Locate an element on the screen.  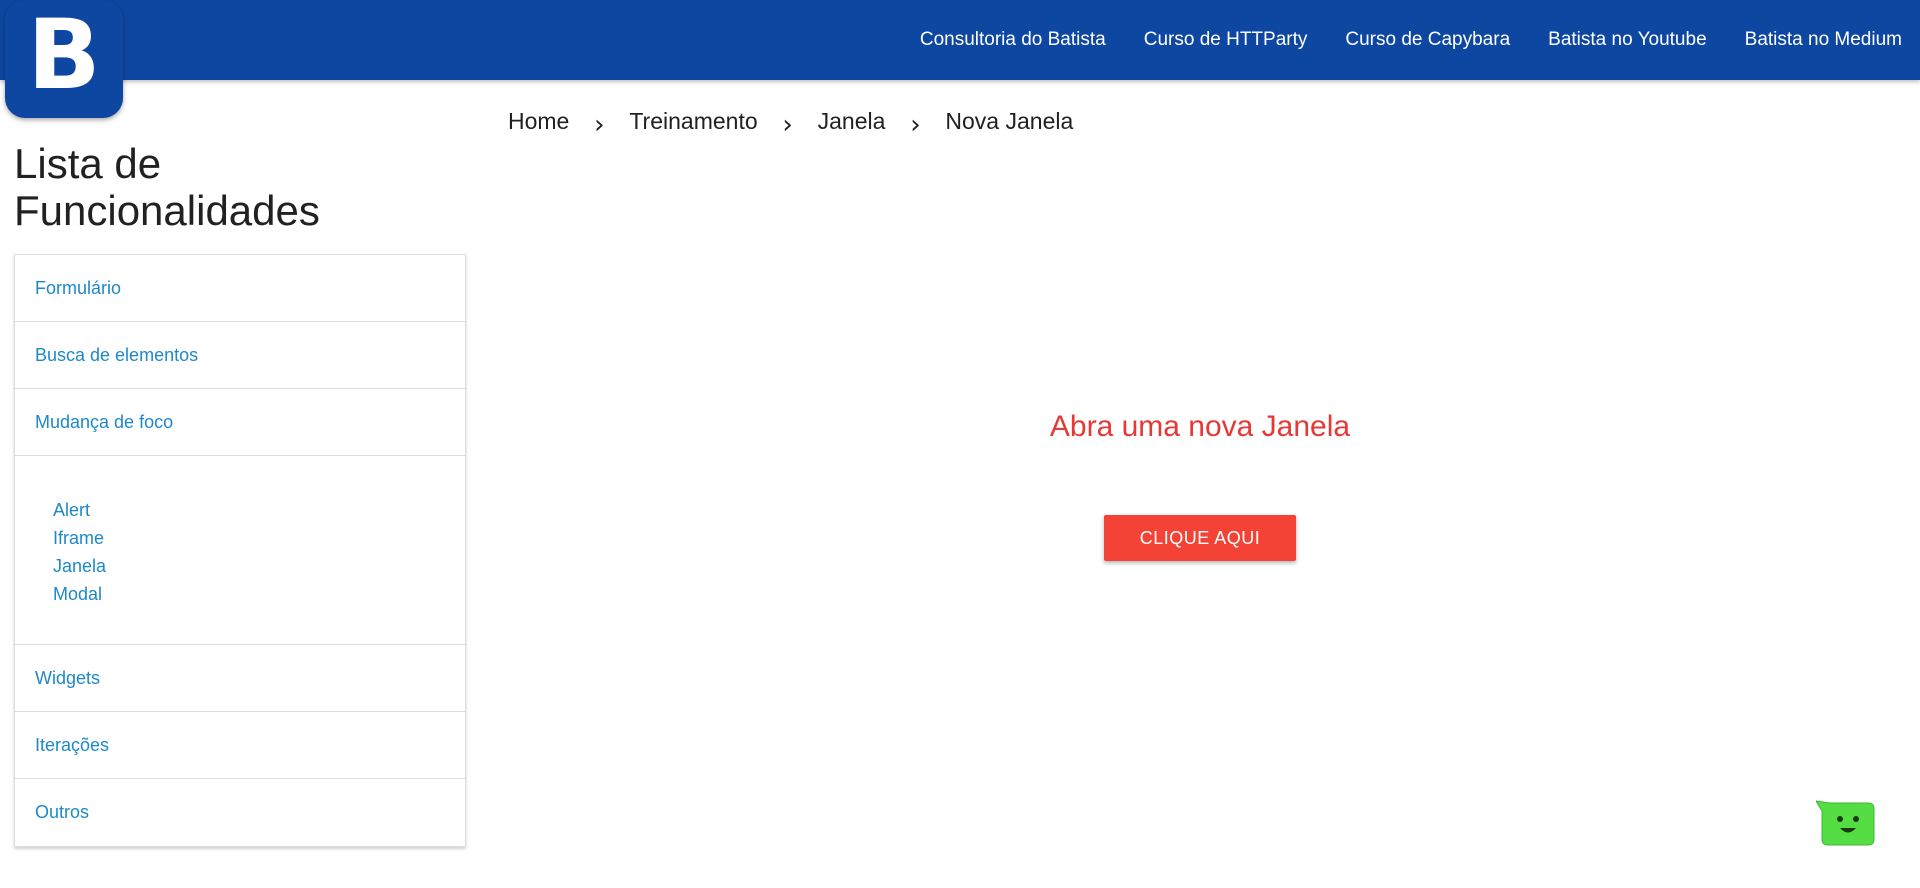
submenu-link-janela: Janela is located at coordinates (259, 566).